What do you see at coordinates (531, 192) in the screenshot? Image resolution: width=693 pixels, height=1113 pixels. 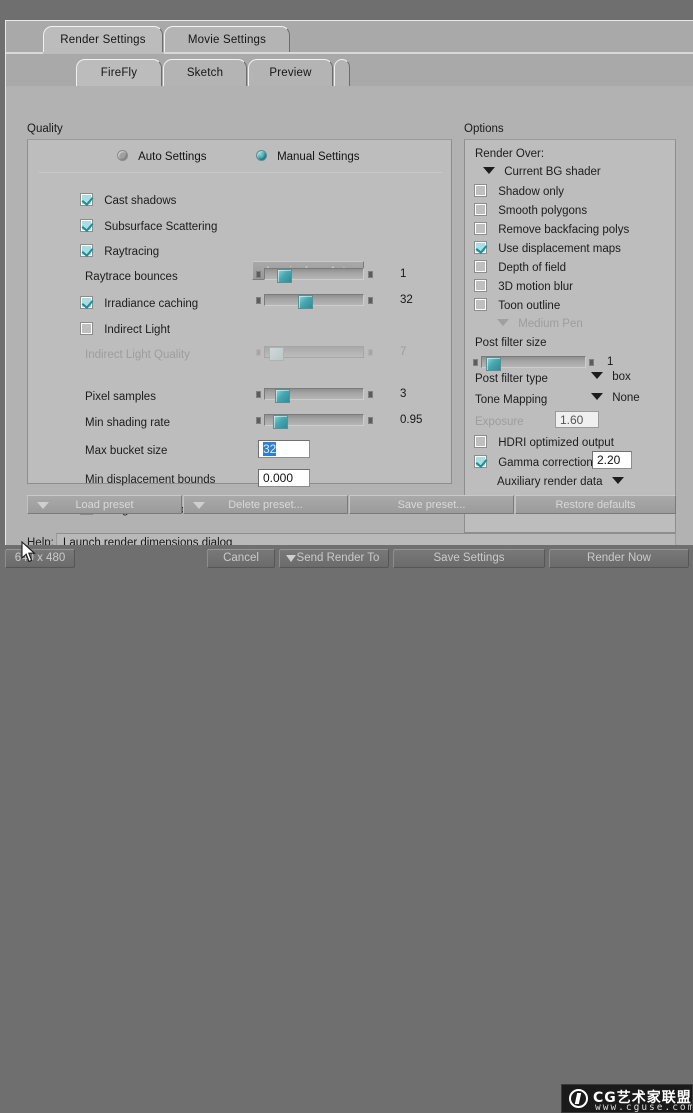 I see `shadow-only-label: Shadow only` at bounding box center [531, 192].